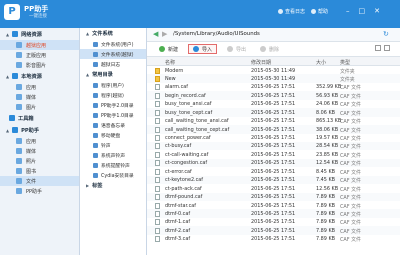 This screenshot has height=255, width=400. Describe the element at coordinates (113, 95) in the screenshot. I see `nav-item-apps-jailbreak: 程序(越狱)` at that location.